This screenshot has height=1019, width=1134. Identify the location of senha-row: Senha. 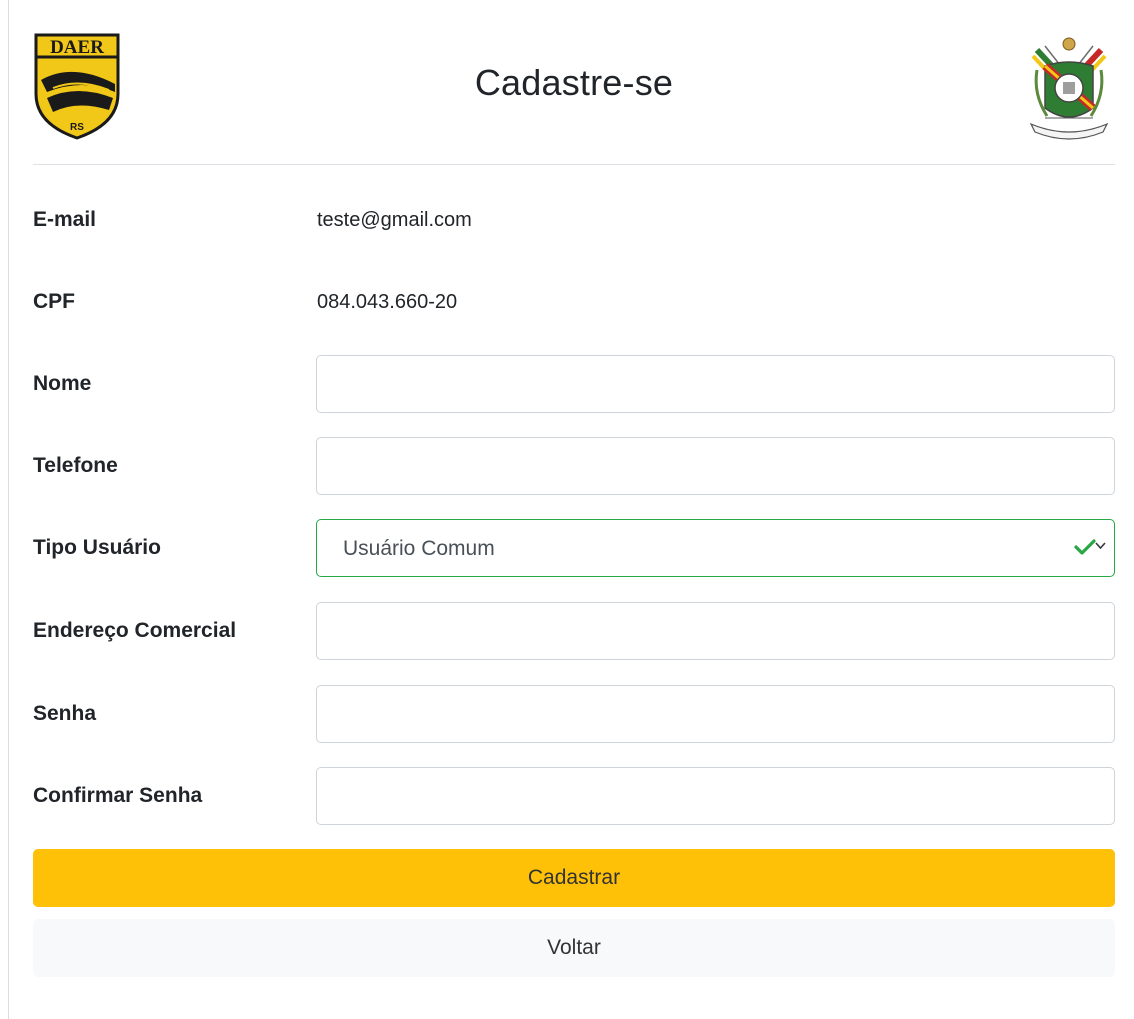
(574, 714).